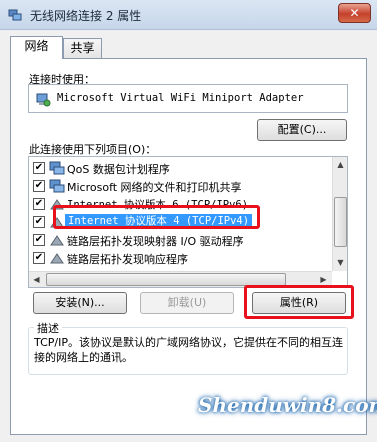  I want to click on highlight-frame-ipv4, so click(156, 217).